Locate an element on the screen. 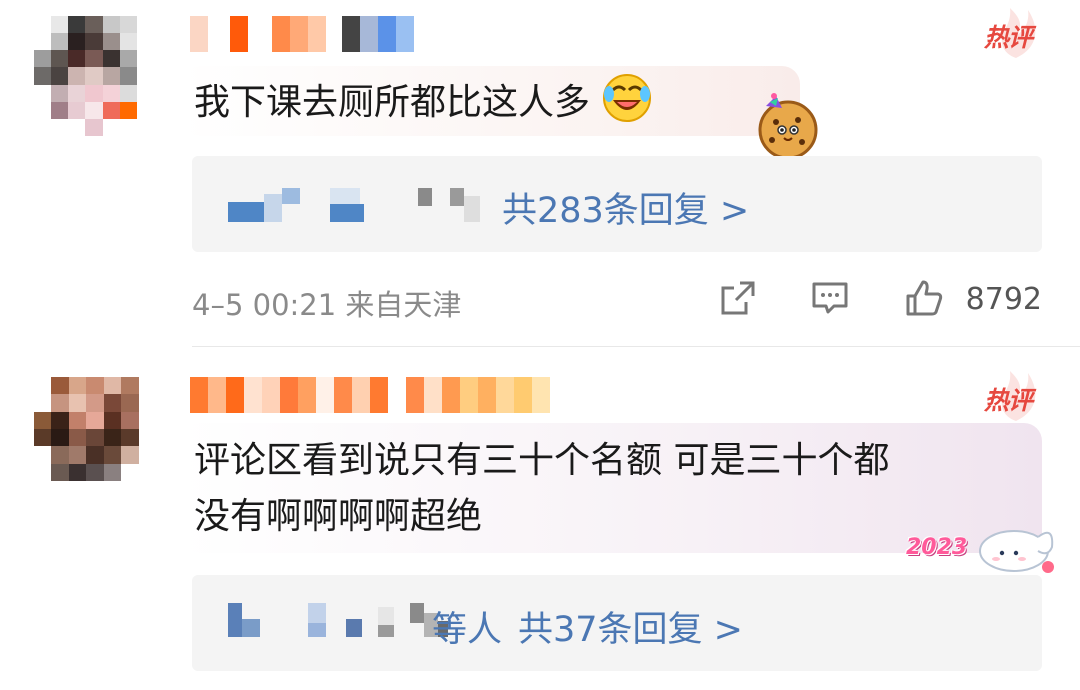  reply-preview: 共283条回复 > is located at coordinates (617, 204).